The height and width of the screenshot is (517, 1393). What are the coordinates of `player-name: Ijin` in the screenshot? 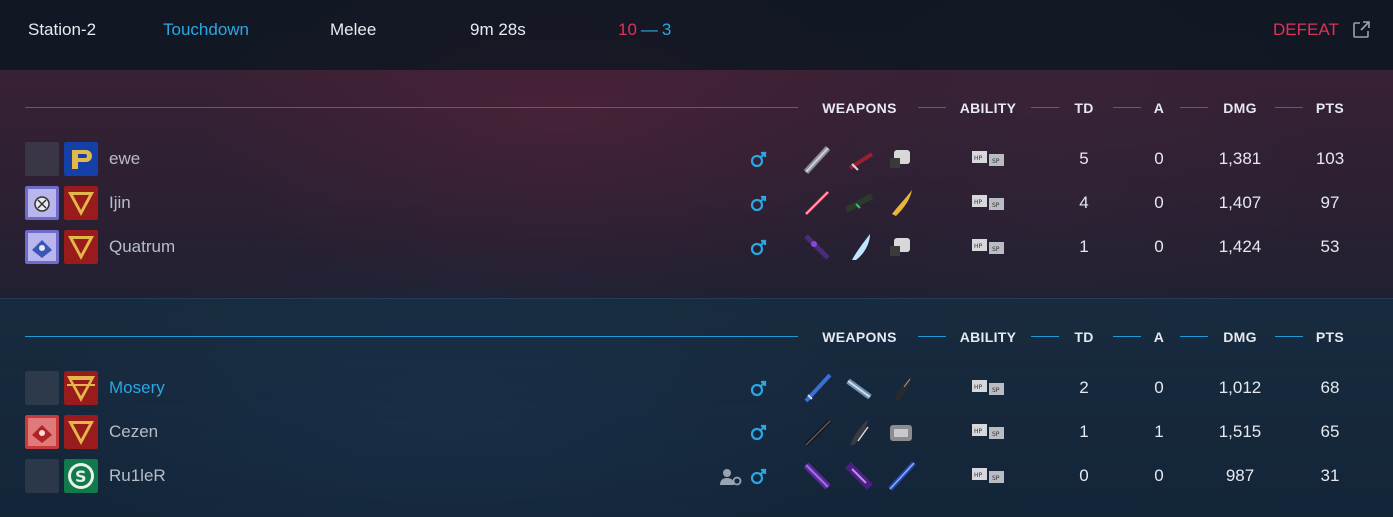 It's located at (120, 203).